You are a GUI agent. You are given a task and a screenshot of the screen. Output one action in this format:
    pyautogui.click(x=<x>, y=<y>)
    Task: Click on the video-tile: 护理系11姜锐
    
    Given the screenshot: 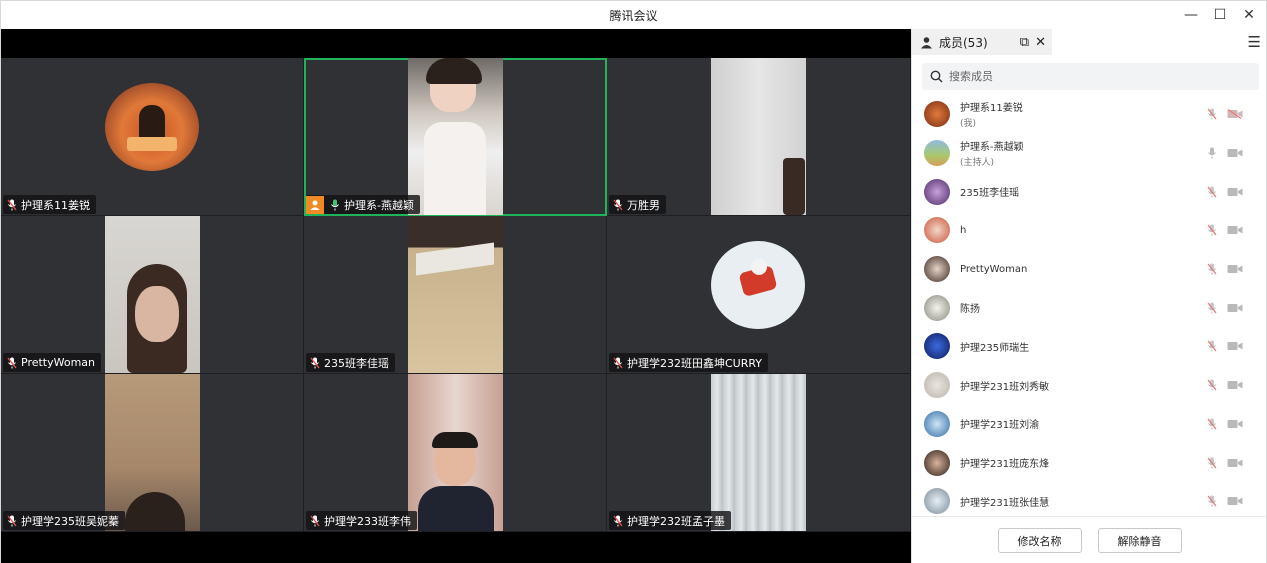 What is the action you would take?
    pyautogui.click(x=152, y=137)
    